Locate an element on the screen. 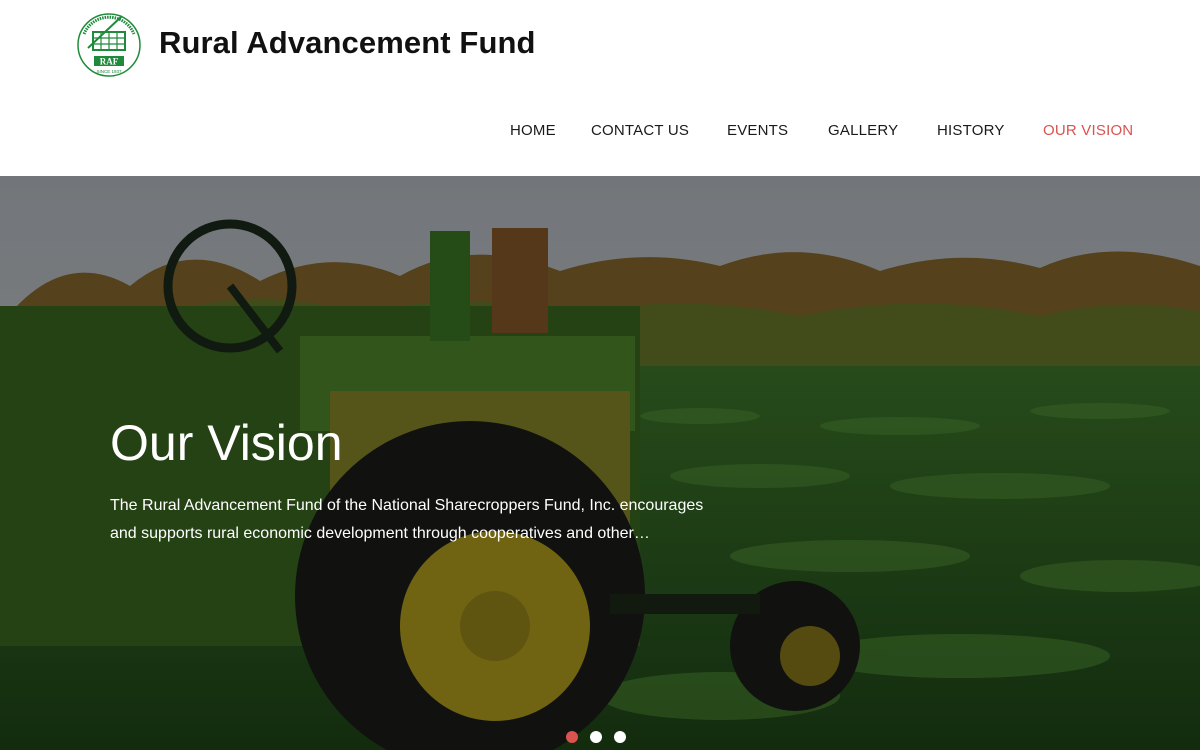 The height and width of the screenshot is (750, 1200). nav-history: HISTORY is located at coordinates (971, 130).